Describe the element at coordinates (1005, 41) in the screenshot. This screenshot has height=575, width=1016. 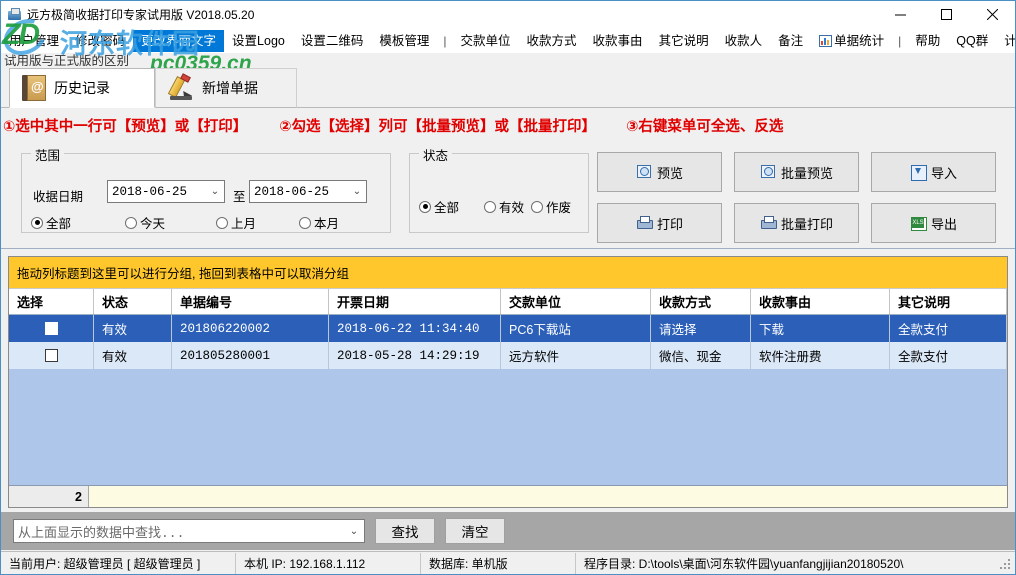
I see `menu-item-calculator: 计算器` at that location.